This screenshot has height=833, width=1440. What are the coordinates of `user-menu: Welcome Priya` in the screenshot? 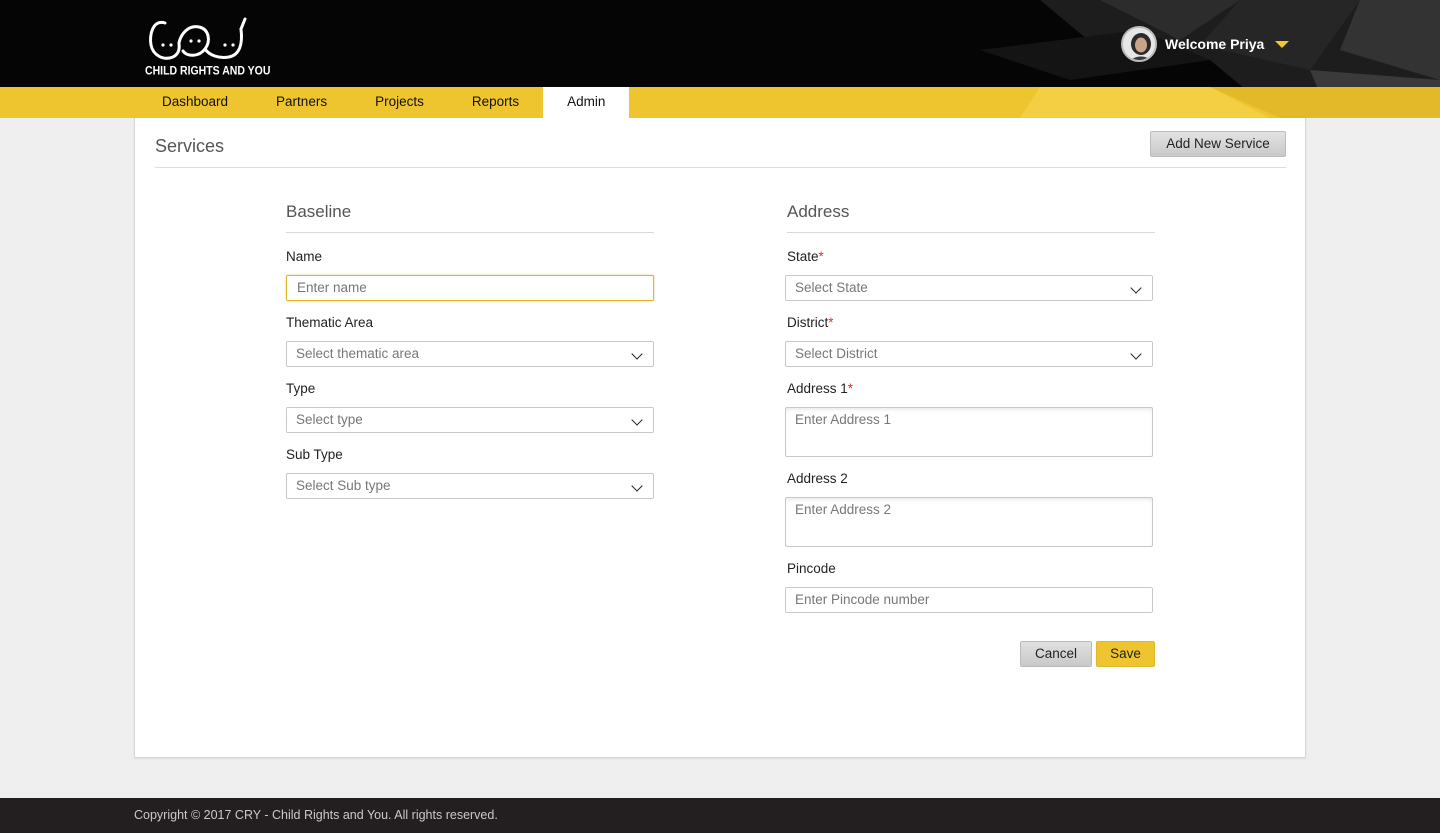 It's located at (1205, 44).